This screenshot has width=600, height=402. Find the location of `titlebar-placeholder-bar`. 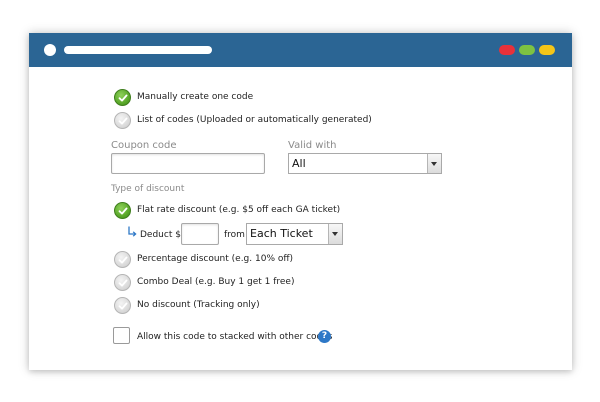

titlebar-placeholder-bar is located at coordinates (138, 50).